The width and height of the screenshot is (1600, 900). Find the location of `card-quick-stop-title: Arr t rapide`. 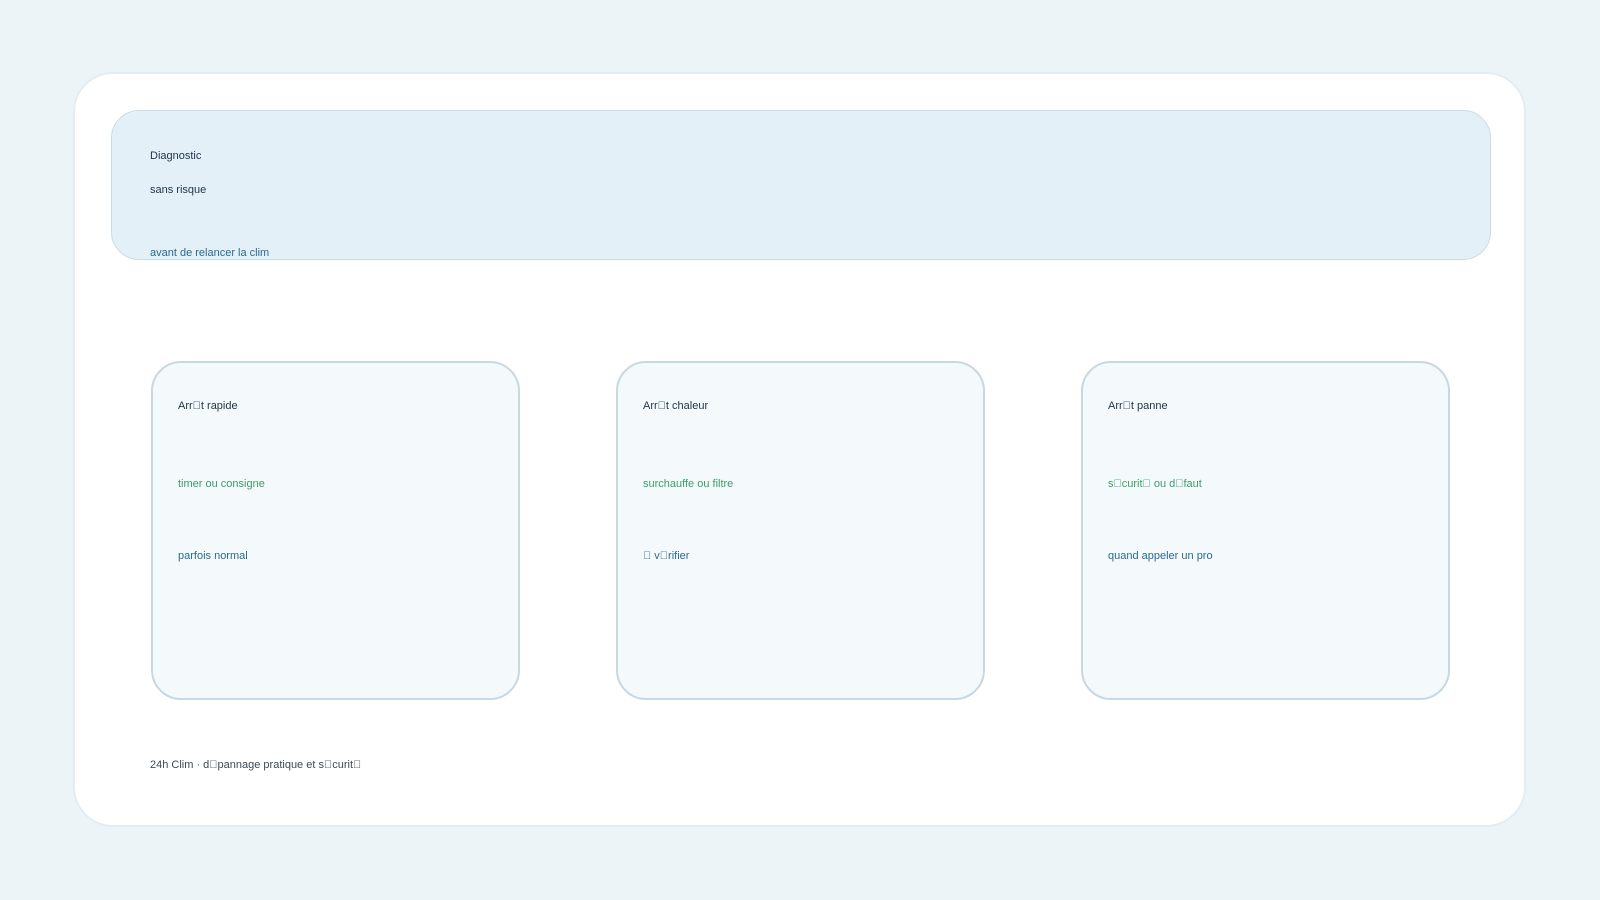

card-quick-stop-title: Arr t rapide is located at coordinates (208, 406).